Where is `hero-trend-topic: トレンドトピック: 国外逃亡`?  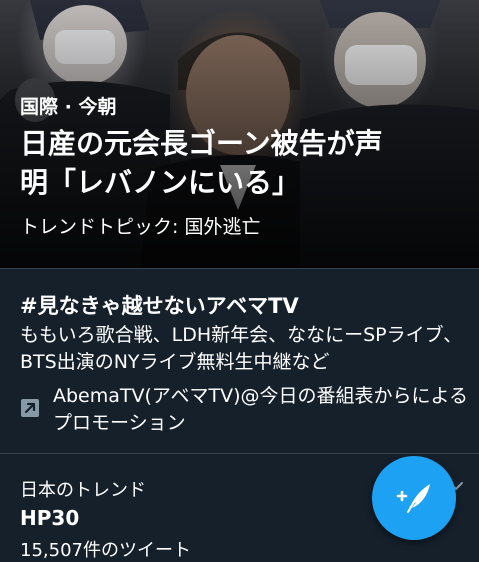 hero-trend-topic: トレンドトピック: 国外逃亡 is located at coordinates (140, 227).